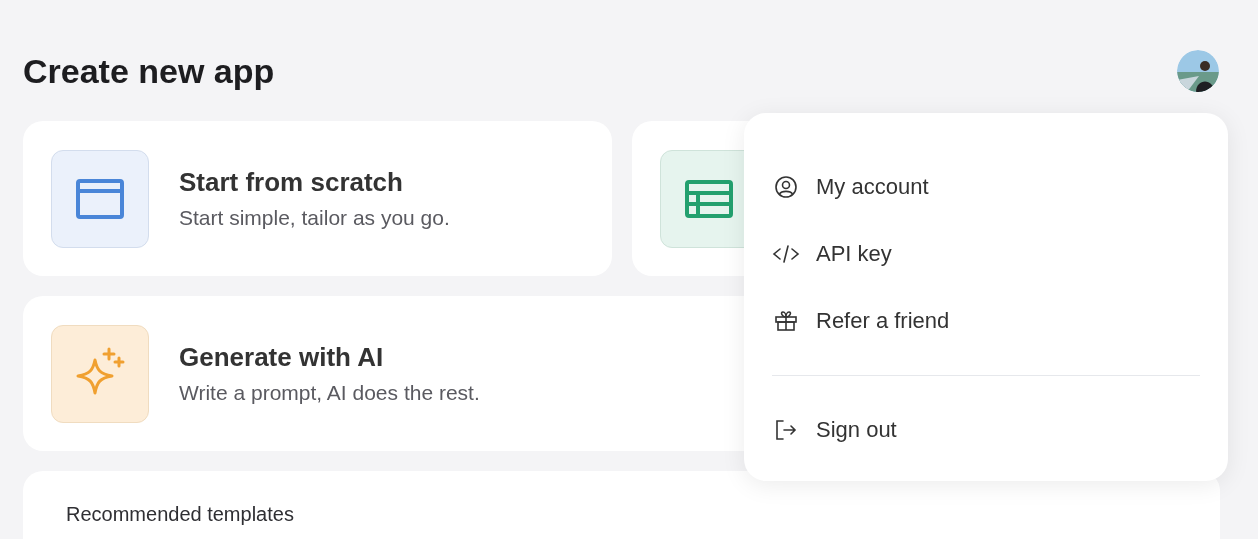 The image size is (1258, 539). What do you see at coordinates (883, 320) in the screenshot?
I see `menu-item-label: Refer a friend` at bounding box center [883, 320].